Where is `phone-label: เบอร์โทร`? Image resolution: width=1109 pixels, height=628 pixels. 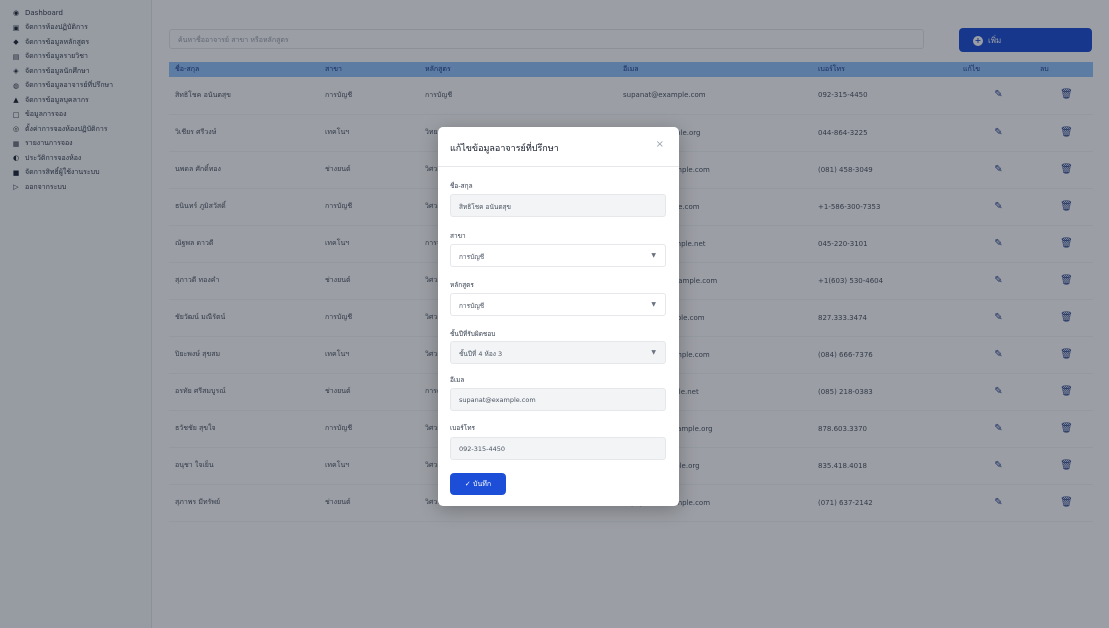
phone-label: เบอร์โทร is located at coordinates (463, 428).